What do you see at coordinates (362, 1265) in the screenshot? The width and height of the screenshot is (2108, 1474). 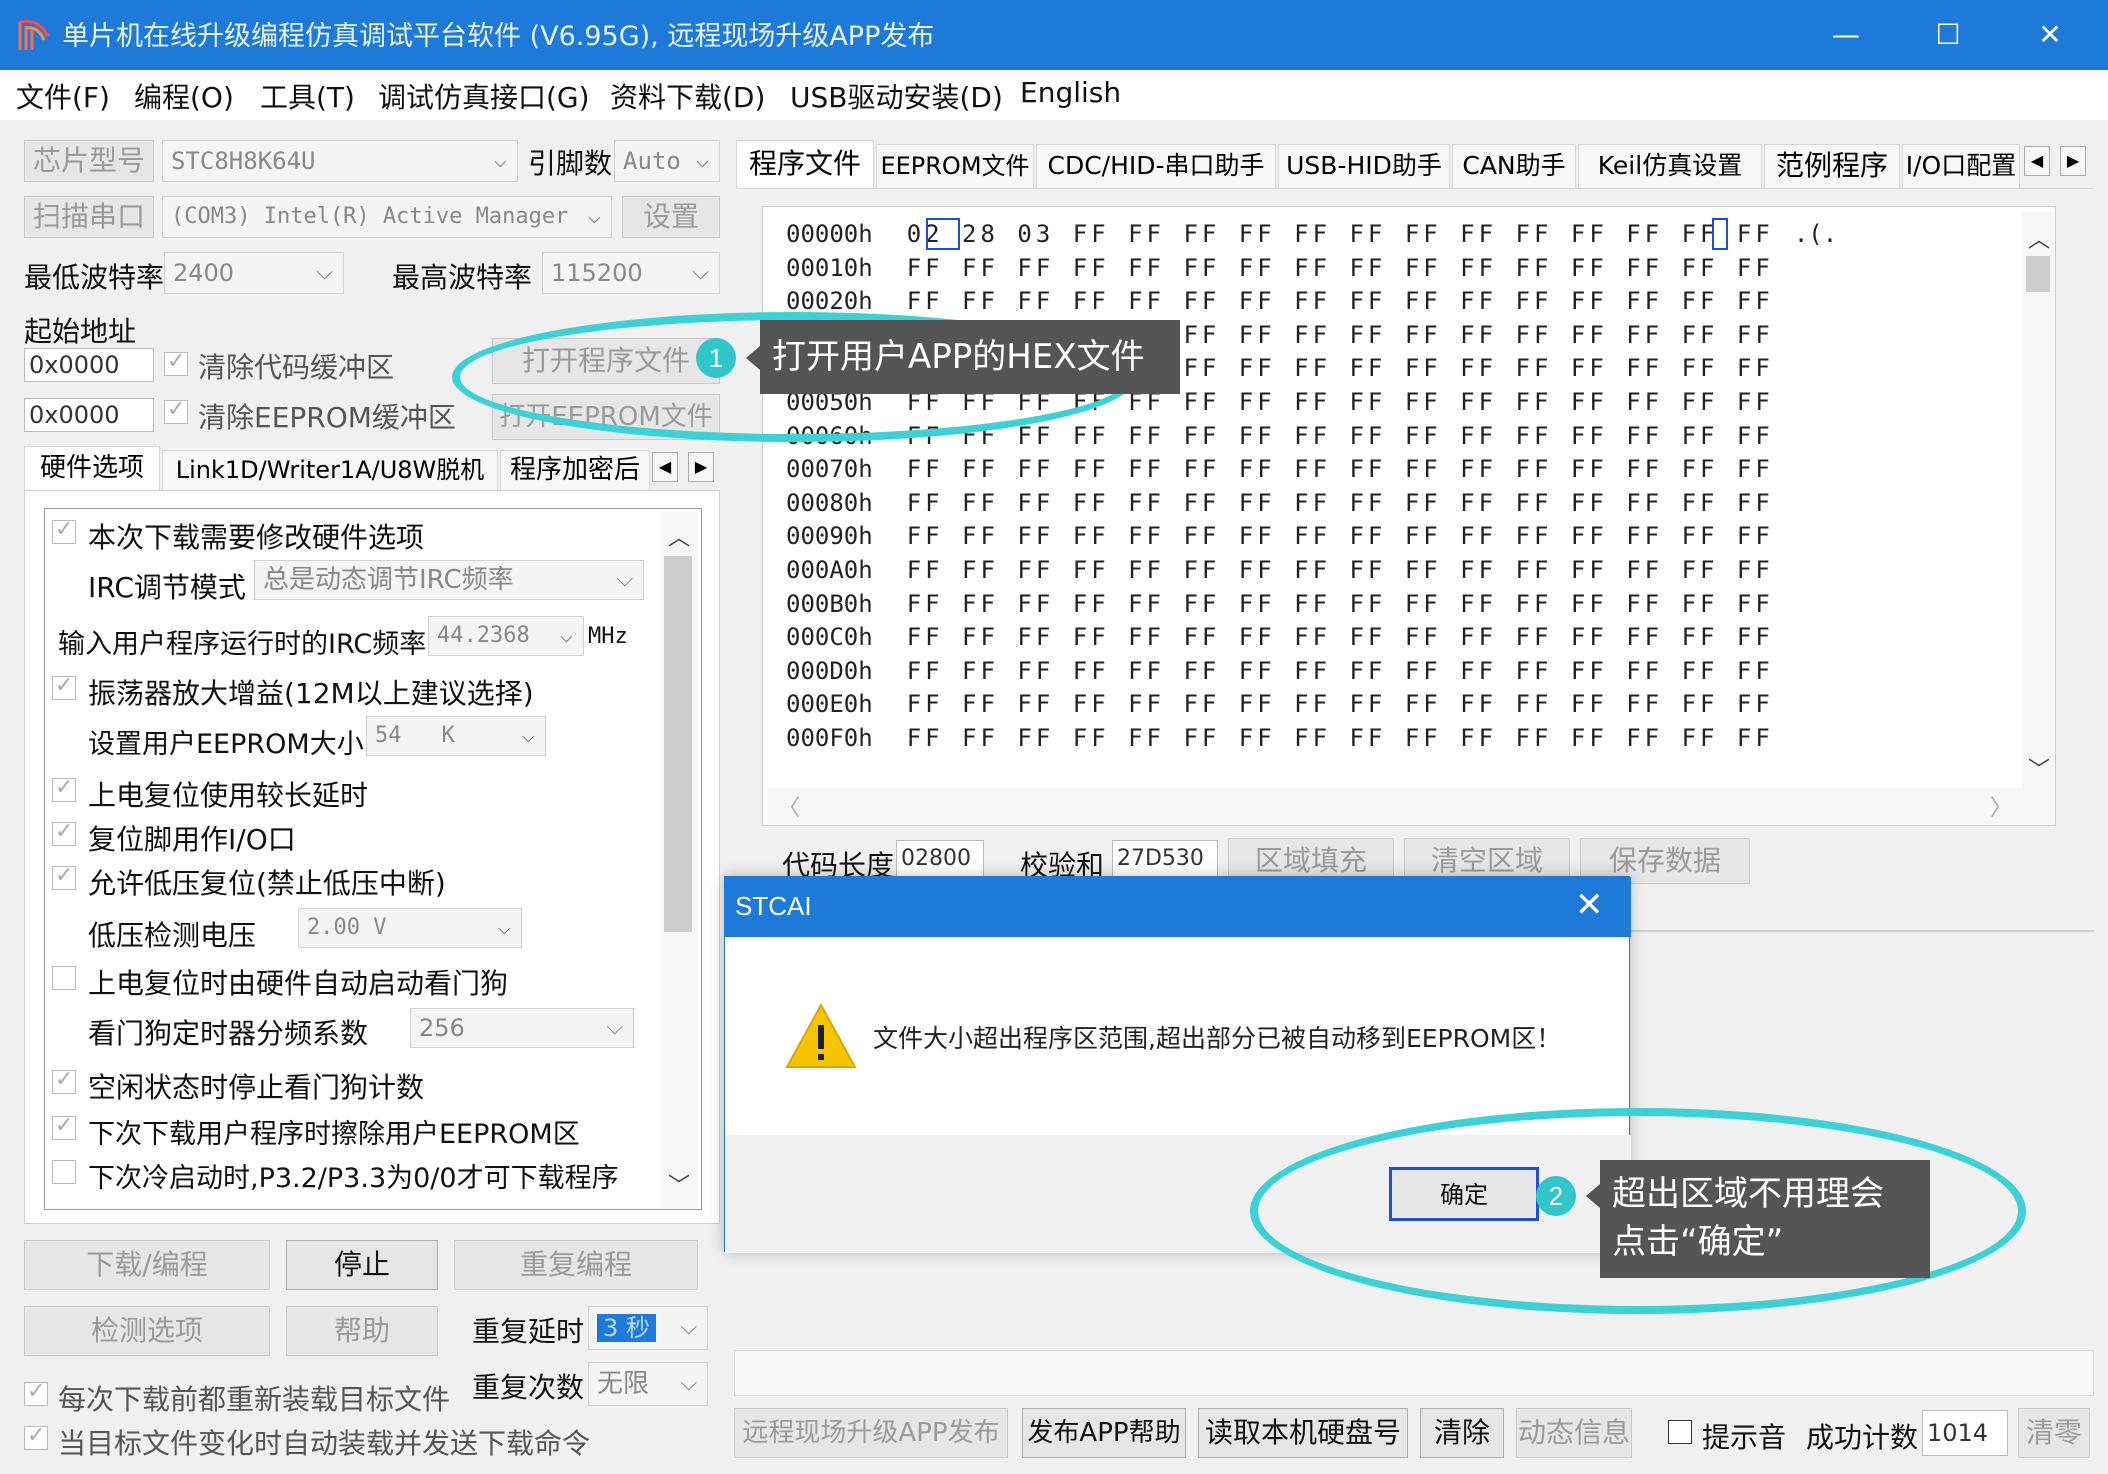 I see `stop-button: 停止` at bounding box center [362, 1265].